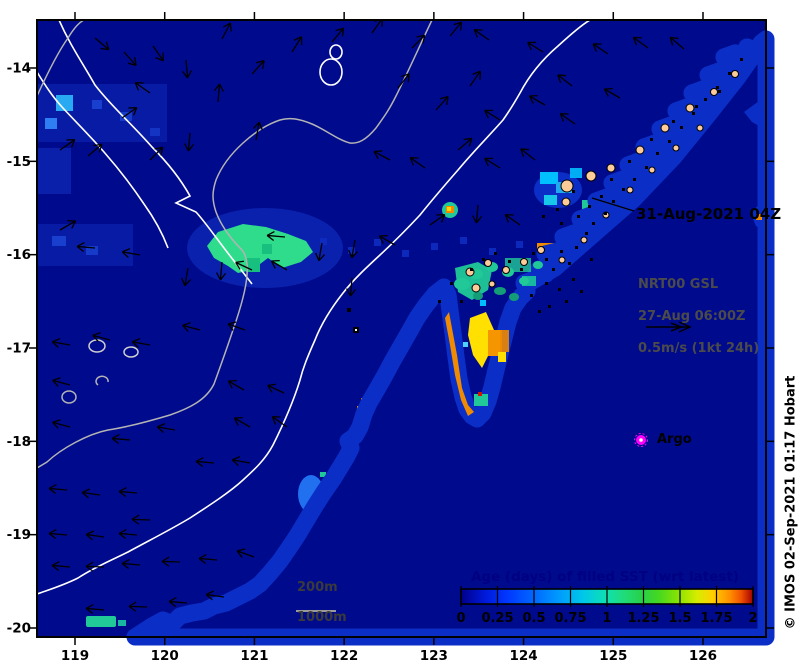  Describe the element at coordinates (716, 618) in the screenshot. I see `svg-text: 1.75` at that location.